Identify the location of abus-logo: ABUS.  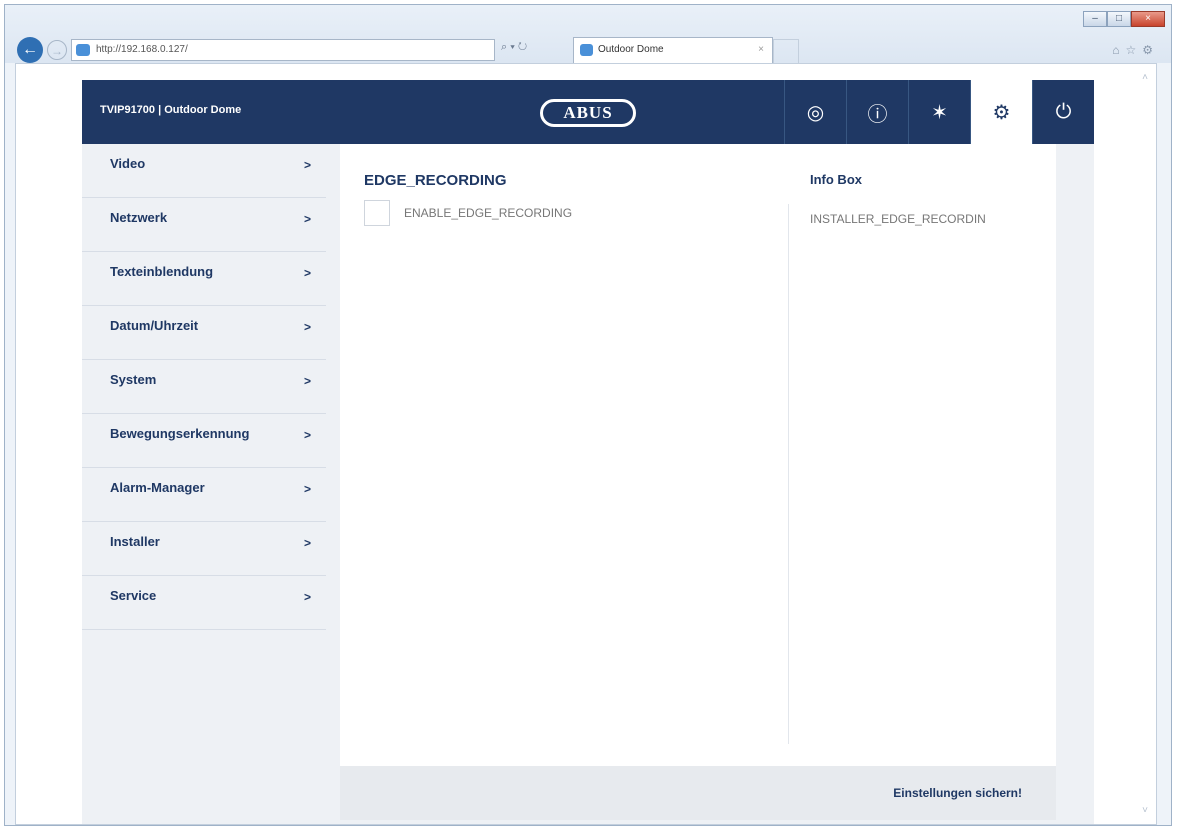
(588, 113).